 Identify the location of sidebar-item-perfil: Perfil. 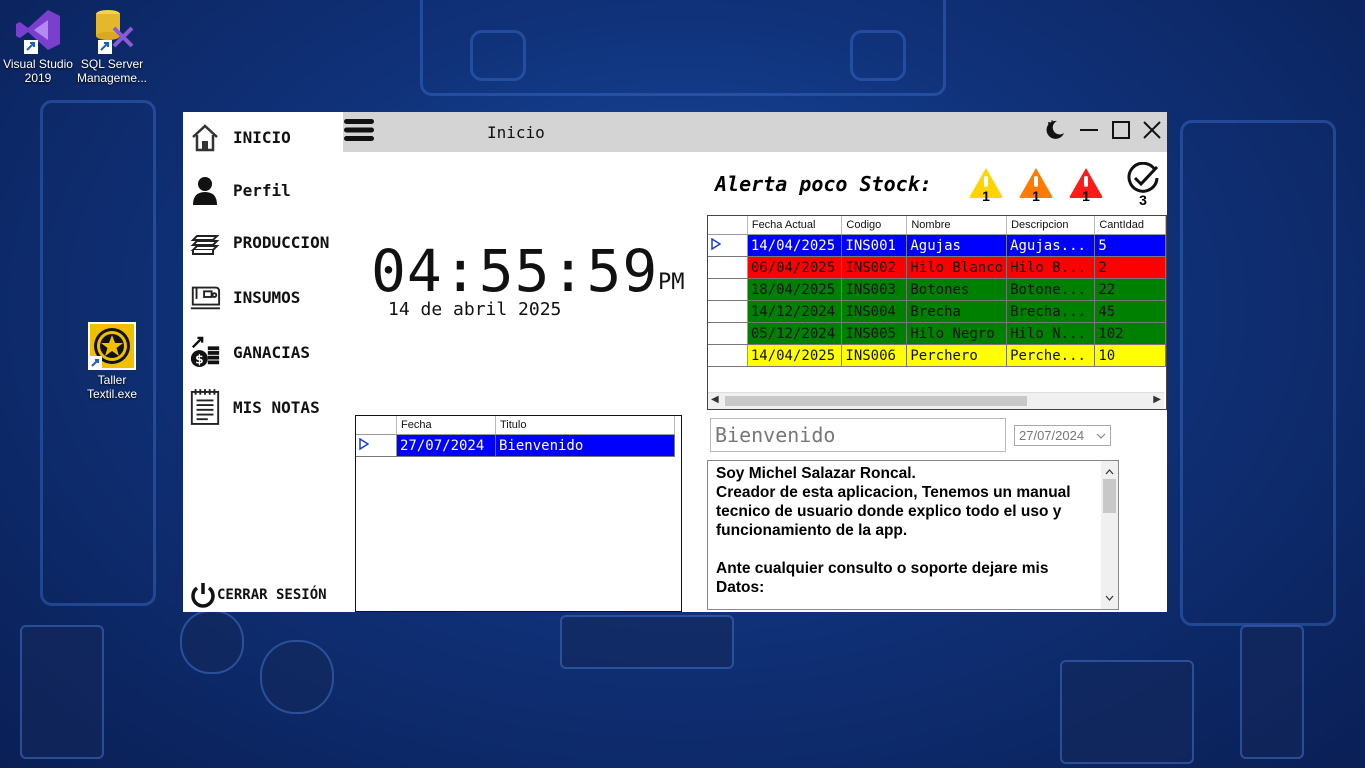
(240, 190).